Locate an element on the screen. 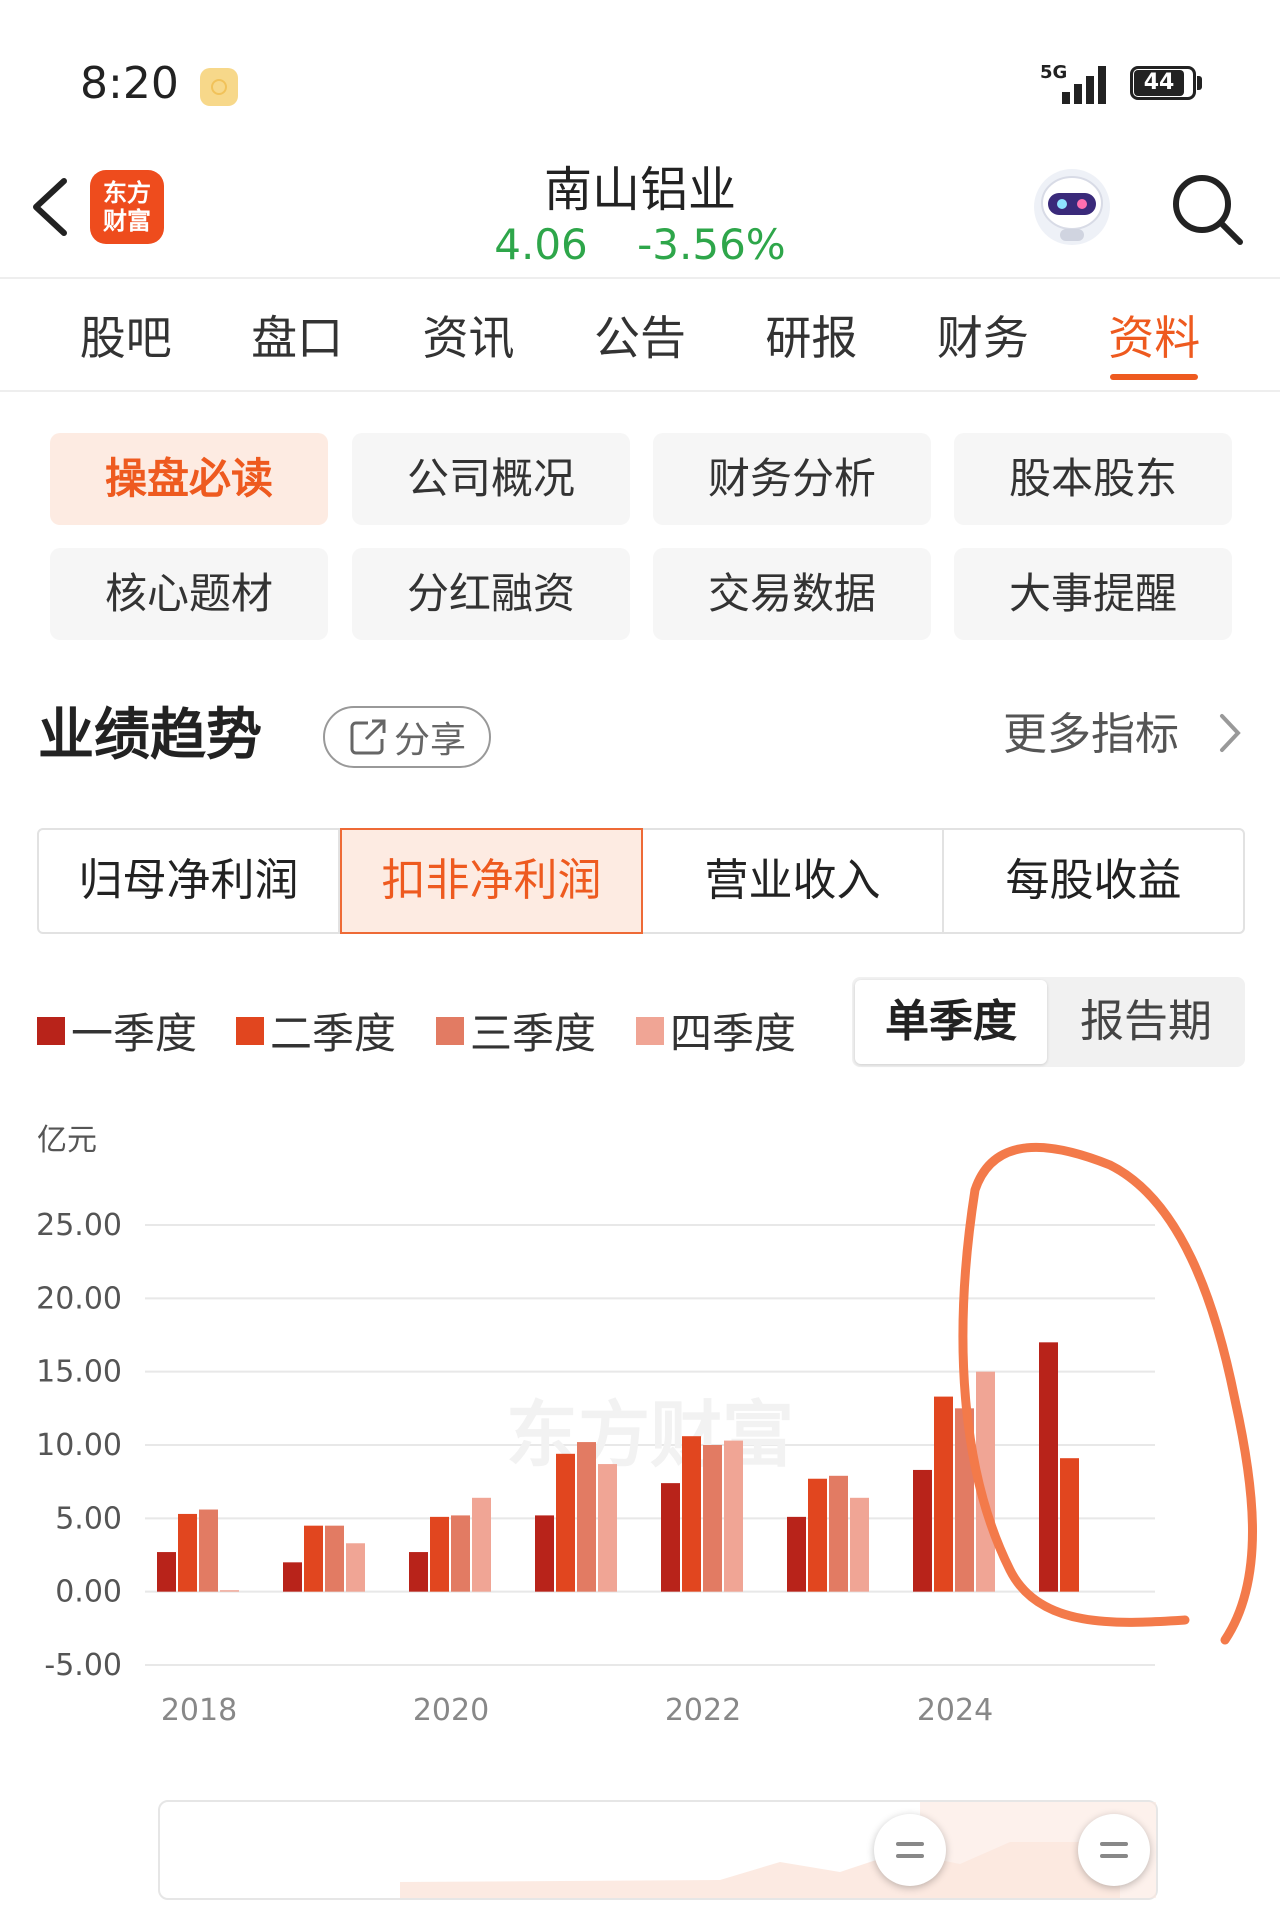 This screenshot has height=1911, width=1280. bar-2022-一季度 is located at coordinates (670, 1537).